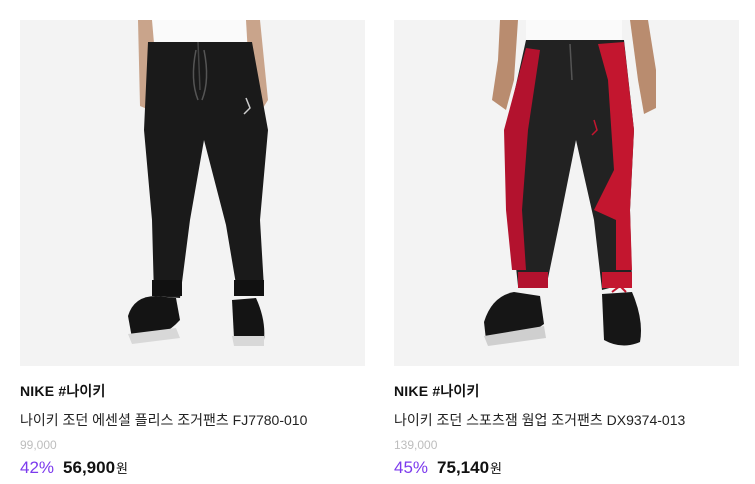  I want to click on price-row: 45% 75,140 원, so click(566, 468).